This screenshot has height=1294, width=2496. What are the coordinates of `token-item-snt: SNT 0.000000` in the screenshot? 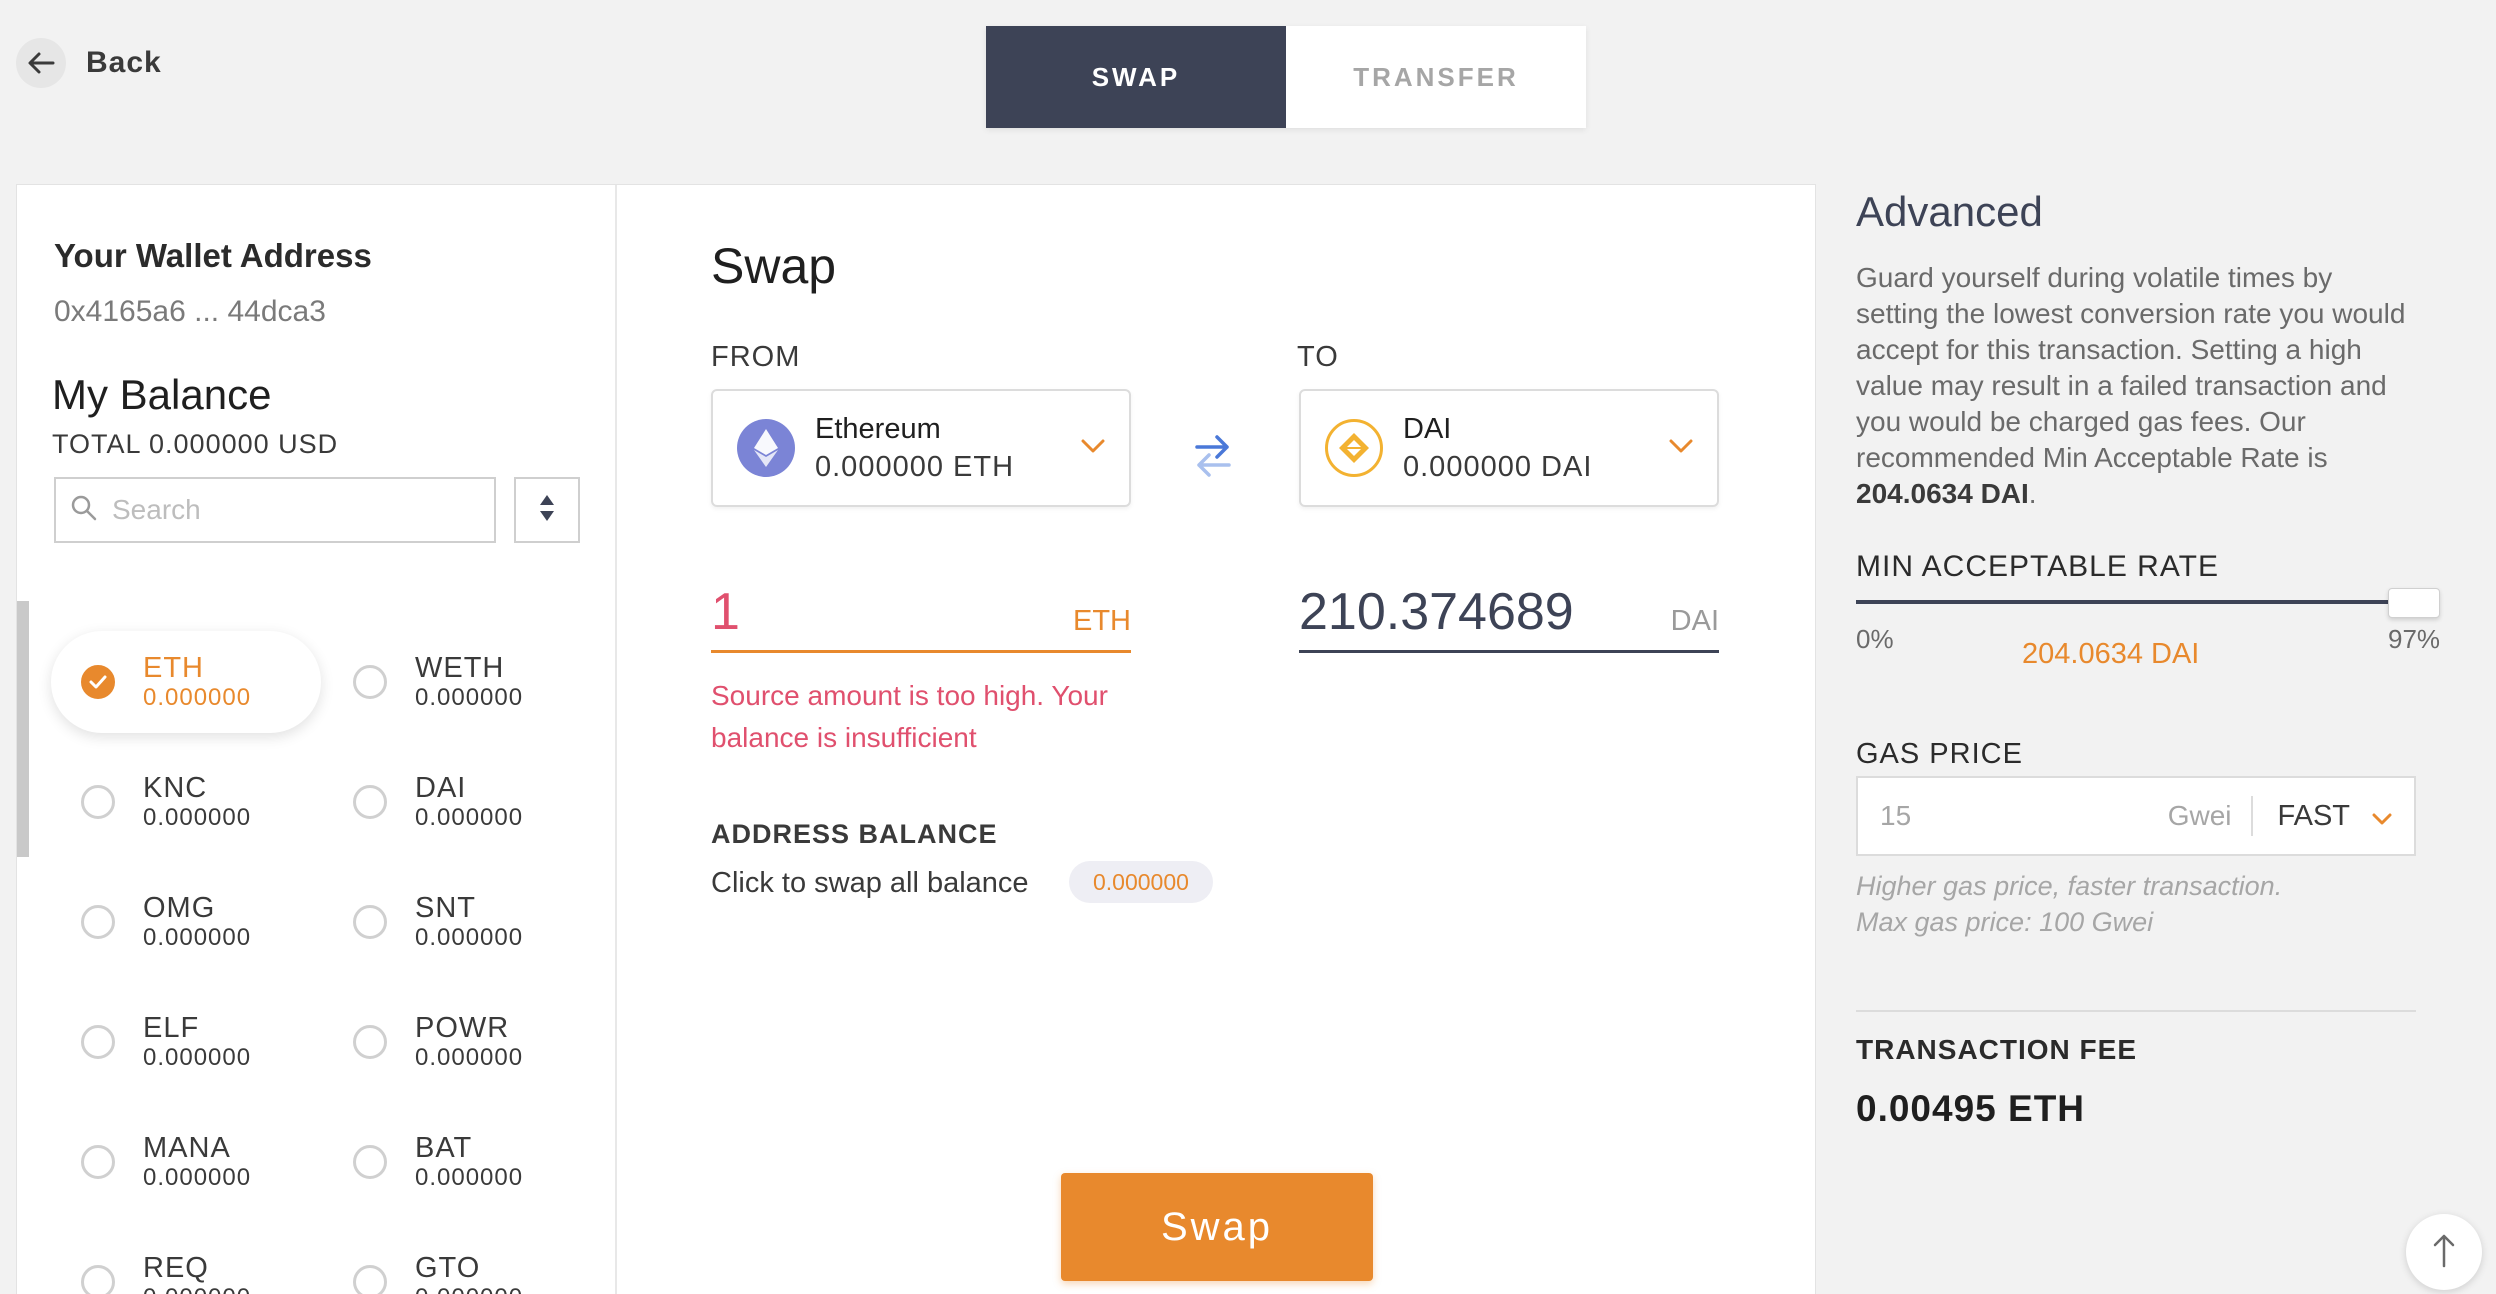 It's located at (458, 922).